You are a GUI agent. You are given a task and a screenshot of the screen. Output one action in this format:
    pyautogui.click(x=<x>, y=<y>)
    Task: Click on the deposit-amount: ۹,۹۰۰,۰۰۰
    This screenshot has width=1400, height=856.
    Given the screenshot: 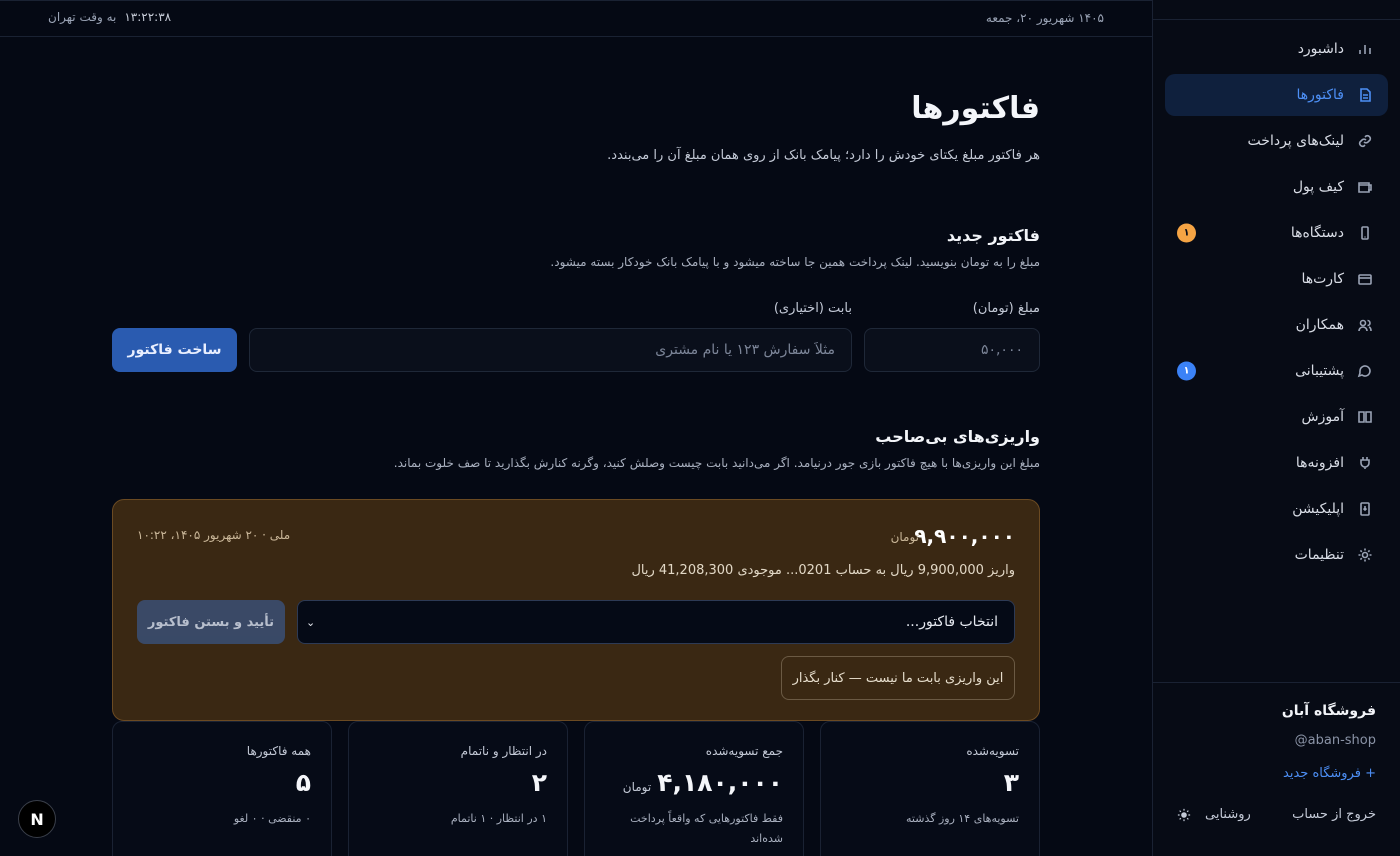 What is the action you would take?
    pyautogui.click(x=964, y=536)
    